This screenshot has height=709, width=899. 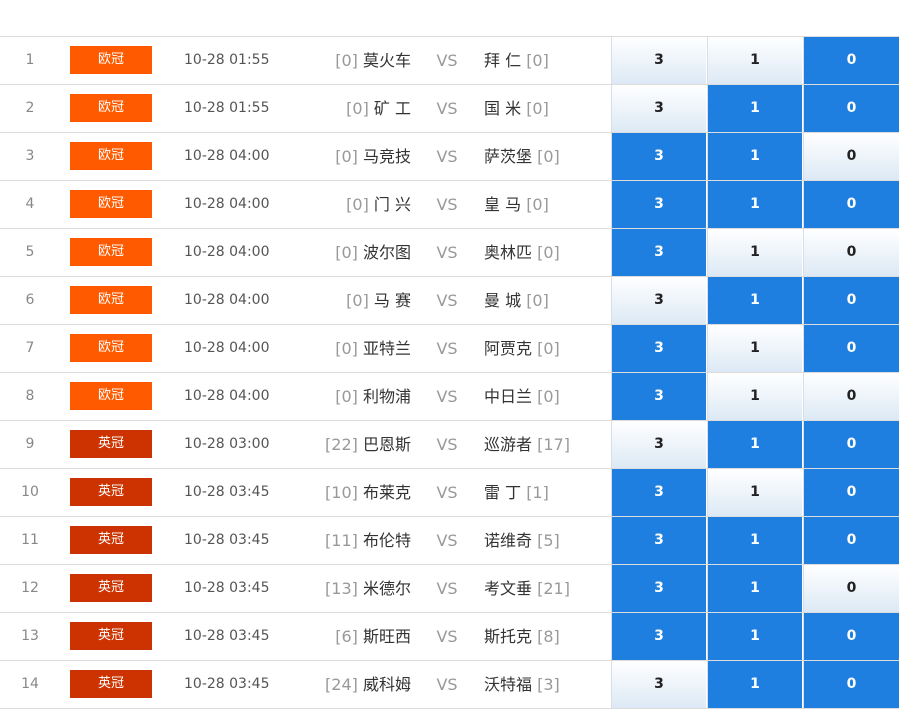 What do you see at coordinates (386, 636) in the screenshot?
I see `home-team-name: 斯旺西` at bounding box center [386, 636].